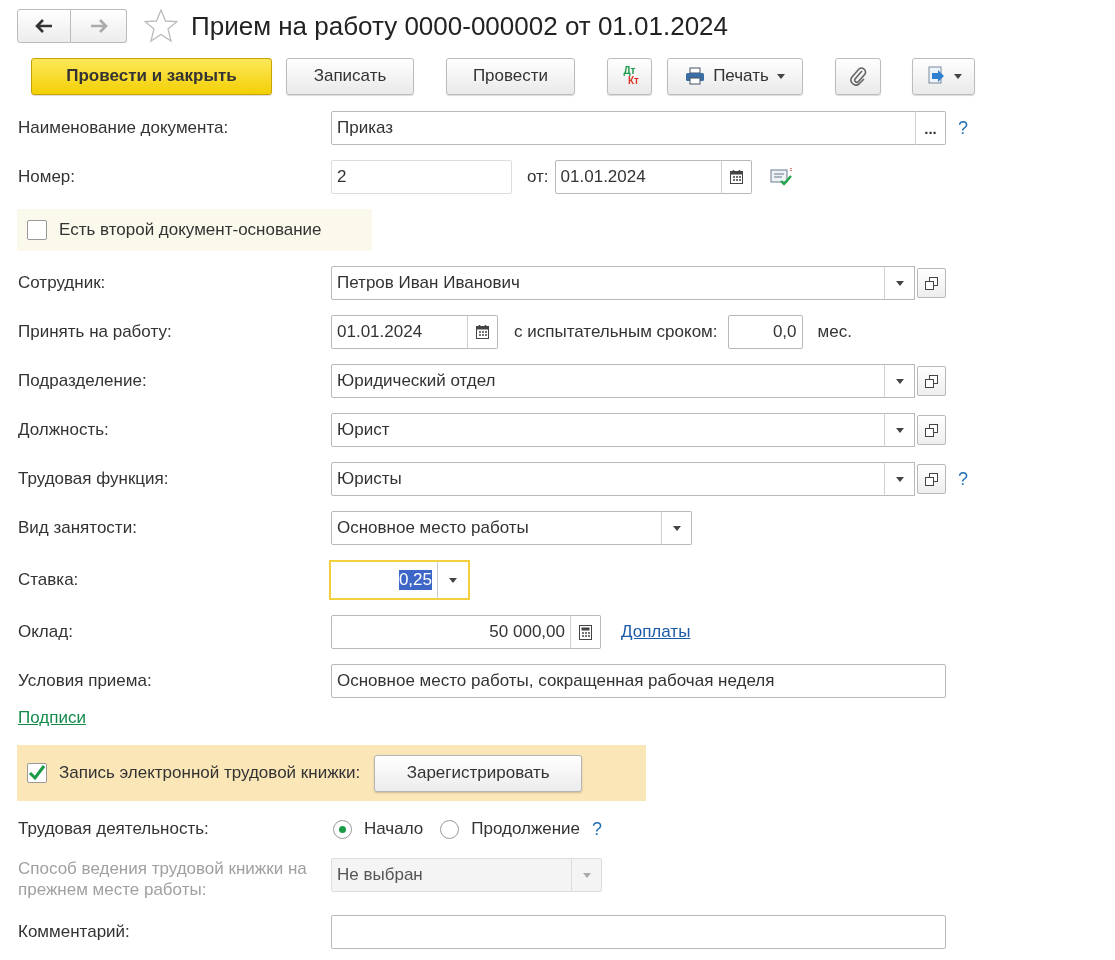 This screenshot has width=1115, height=960. I want to click on number-field: 2, so click(421, 177).